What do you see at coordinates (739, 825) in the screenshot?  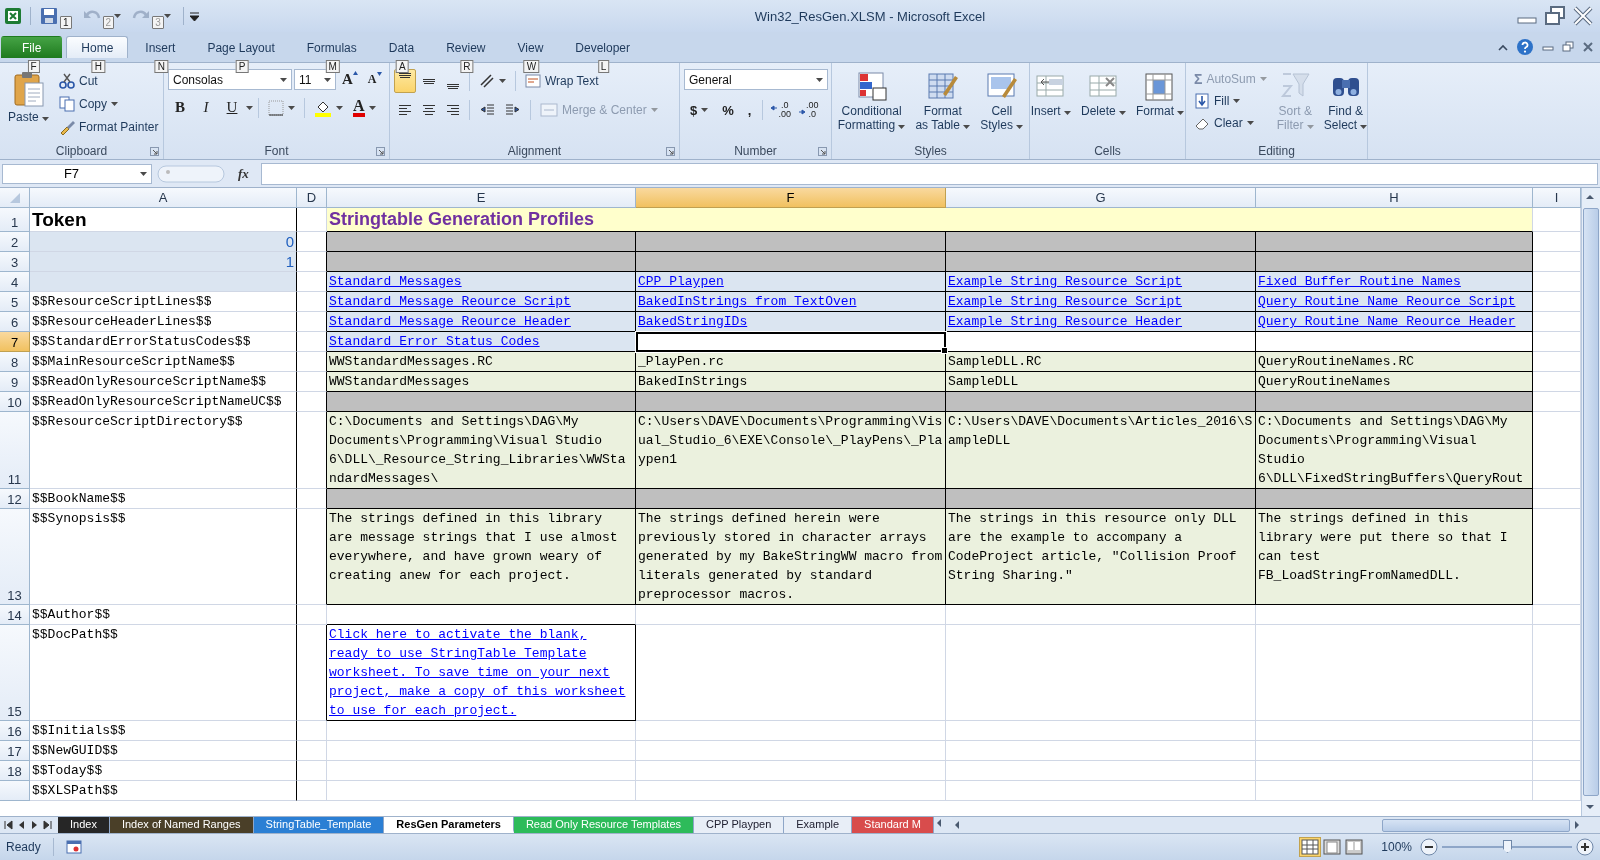 I see `sheet-tab: CPP Playpen` at bounding box center [739, 825].